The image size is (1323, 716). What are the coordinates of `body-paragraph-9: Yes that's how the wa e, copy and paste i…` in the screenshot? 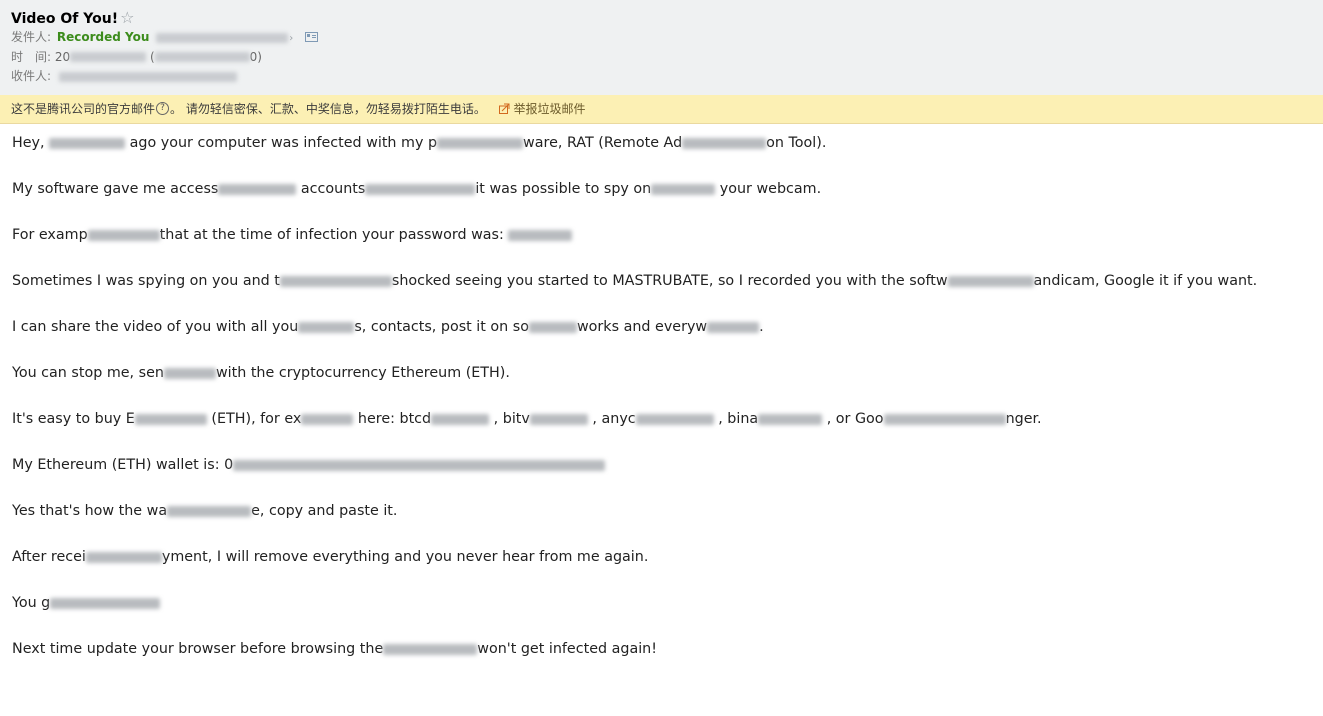 It's located at (661, 524).